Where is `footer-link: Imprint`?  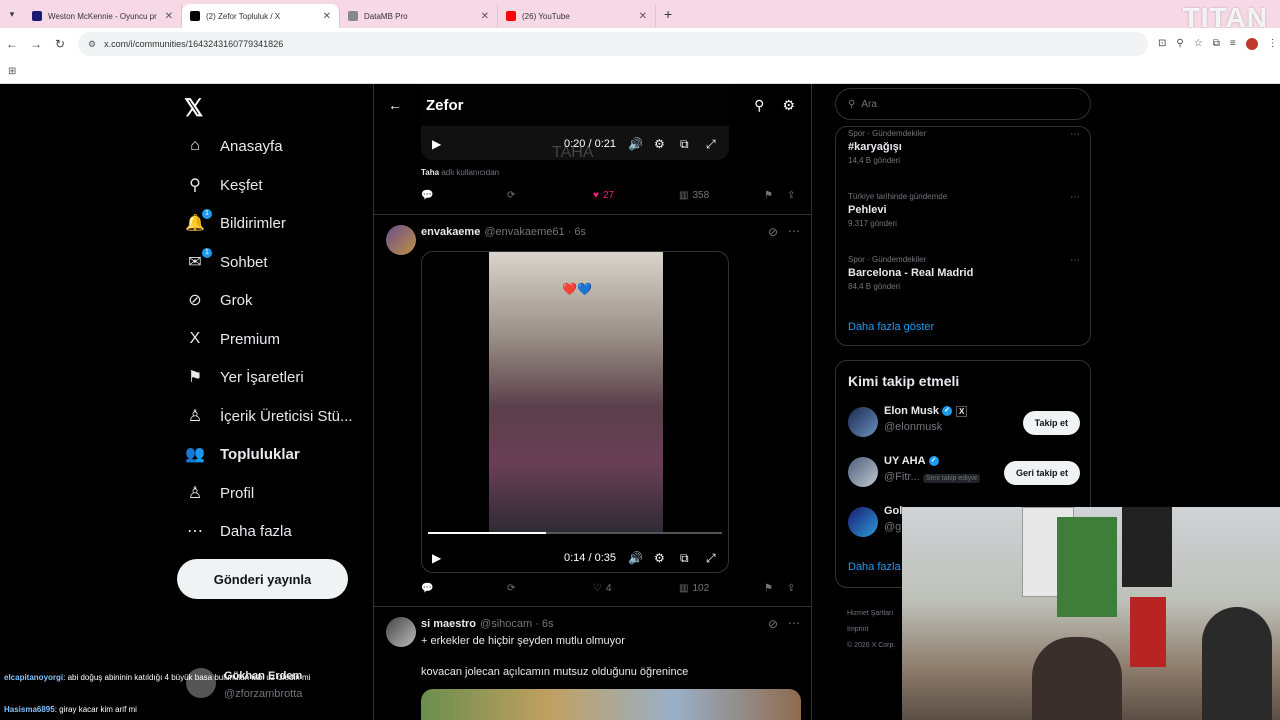 footer-link: Imprint is located at coordinates (871, 630).